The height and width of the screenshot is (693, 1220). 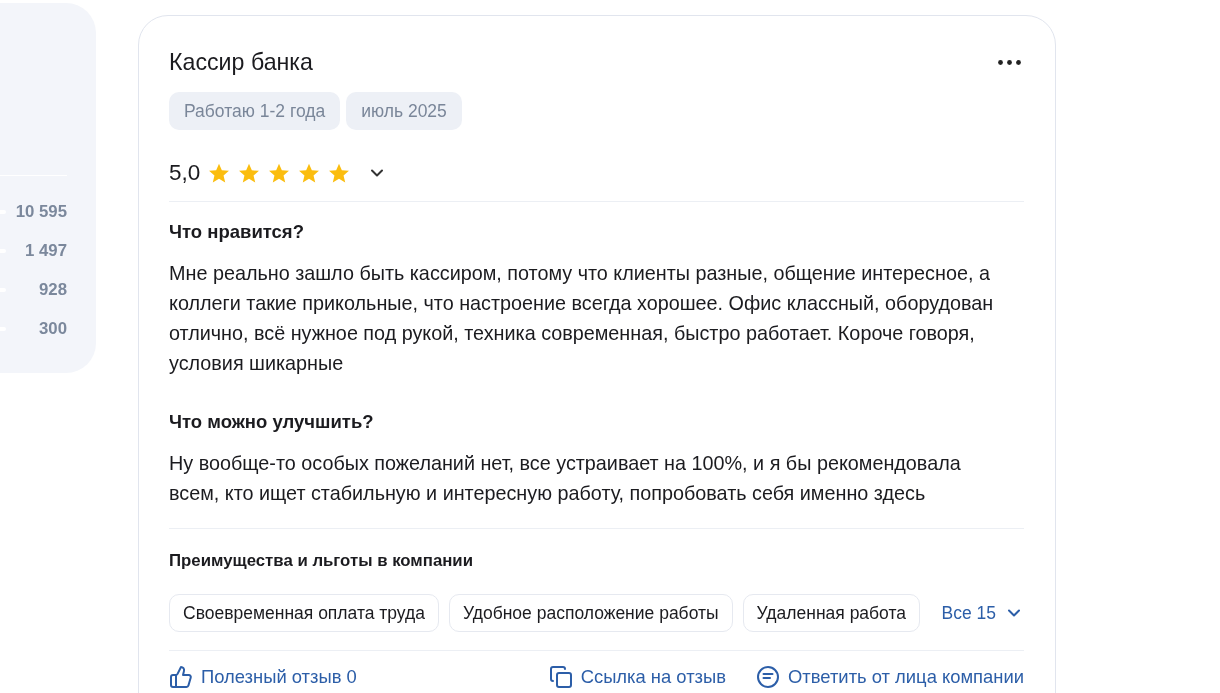 What do you see at coordinates (831, 613) in the screenshot?
I see `benefit-chip: Удаленная работа` at bounding box center [831, 613].